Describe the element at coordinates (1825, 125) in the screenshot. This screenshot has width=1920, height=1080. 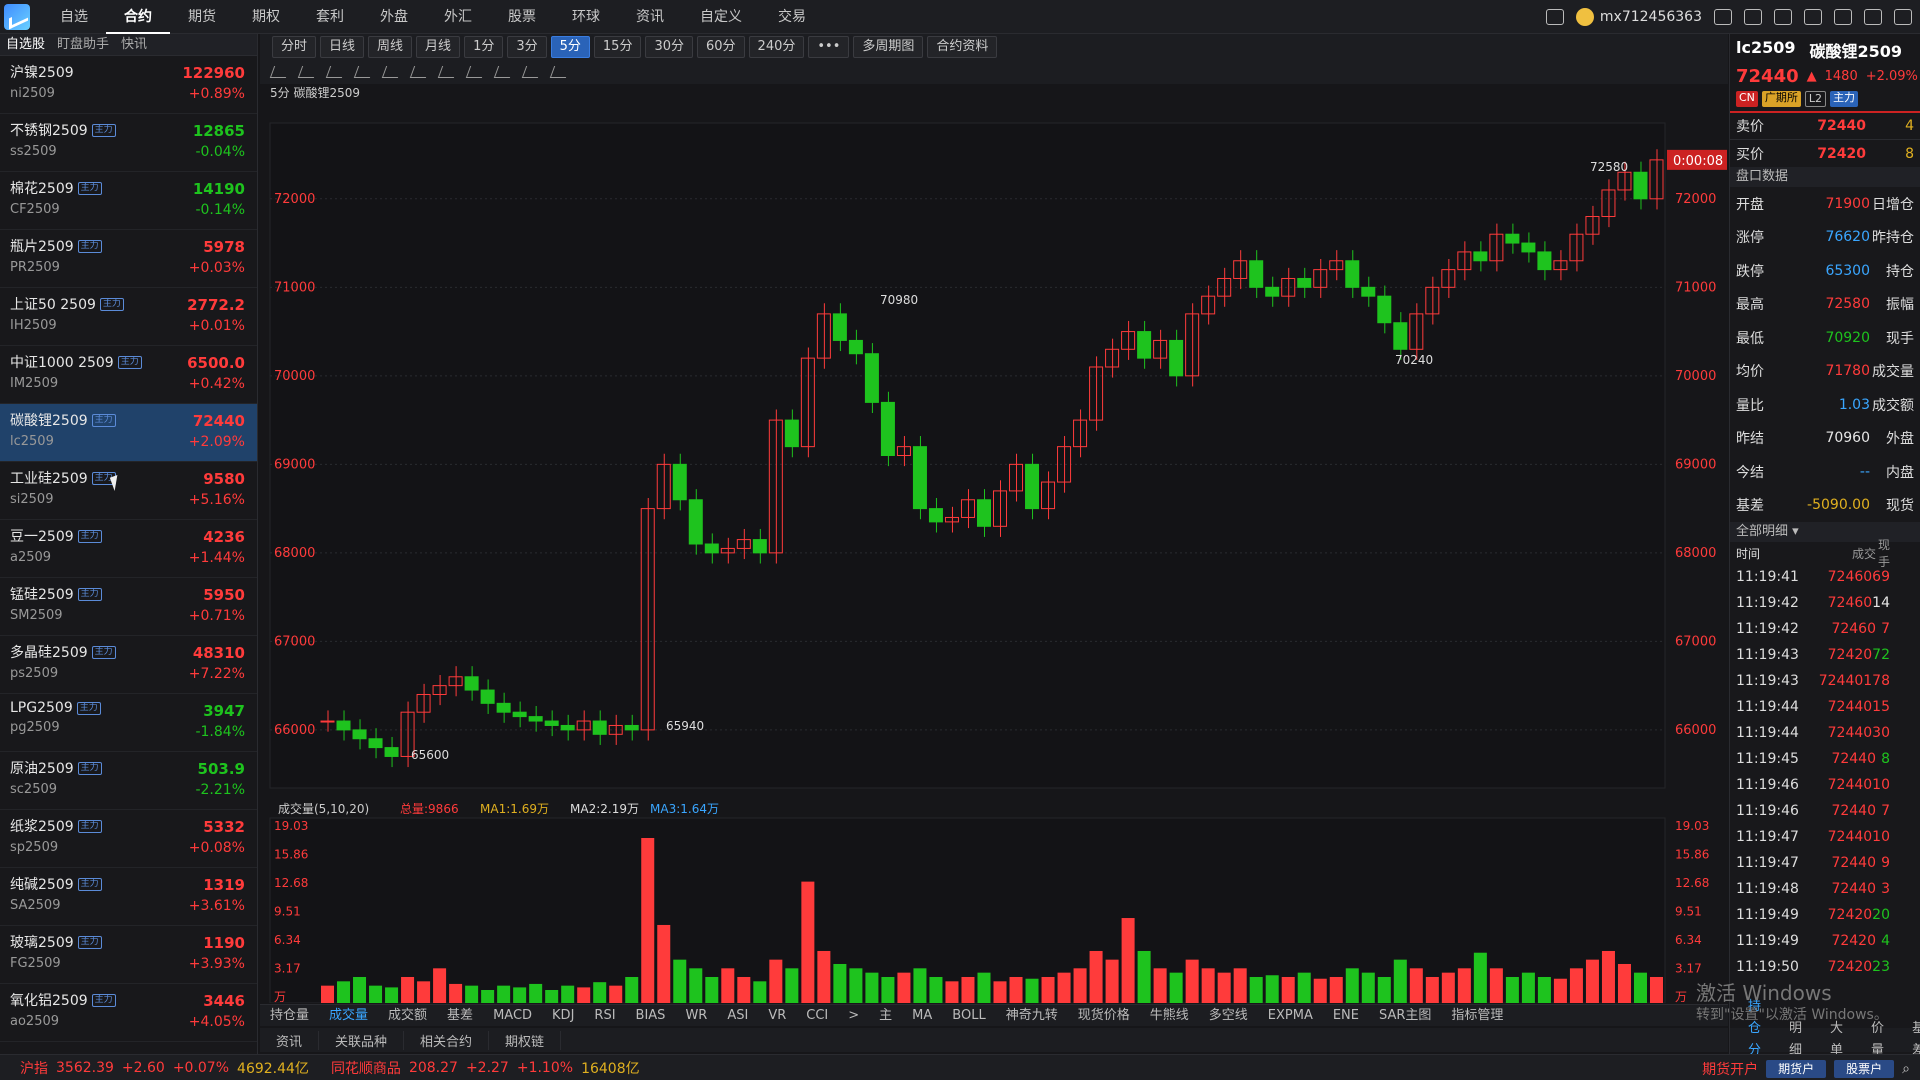
I see `ask-row: 卖价 72440 4` at that location.